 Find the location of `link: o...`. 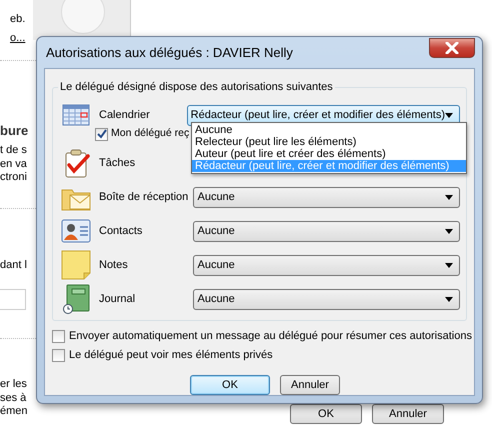

link: o... is located at coordinates (18, 38).